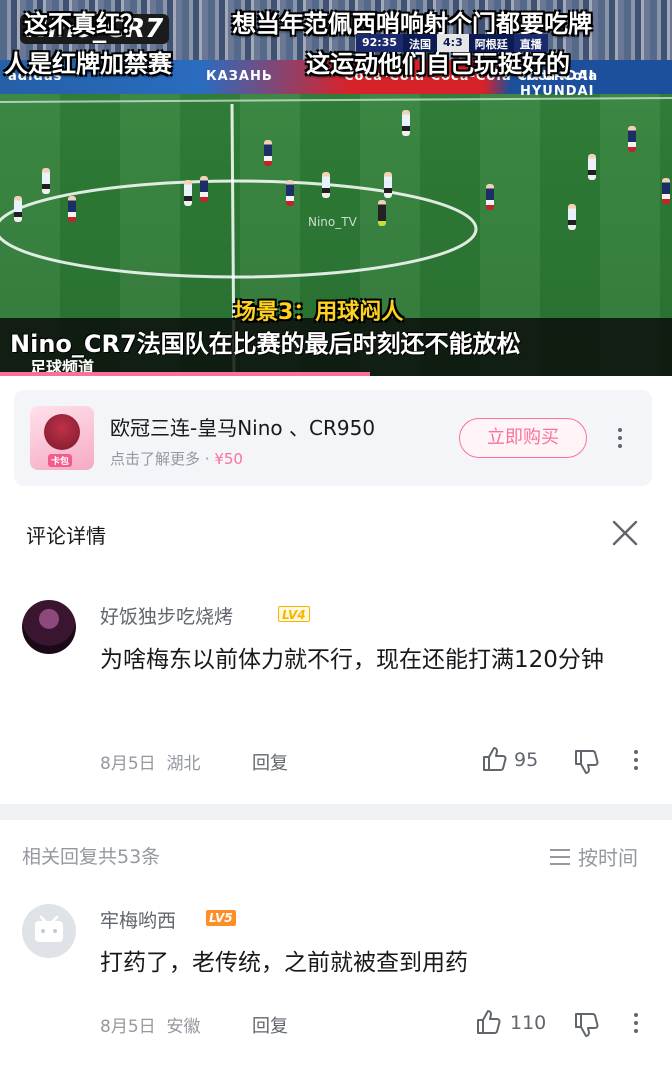 The width and height of the screenshot is (672, 1080). What do you see at coordinates (243, 428) in the screenshot?
I see `product-title: 欧冠三连-皇马Nino 、CR950` at bounding box center [243, 428].